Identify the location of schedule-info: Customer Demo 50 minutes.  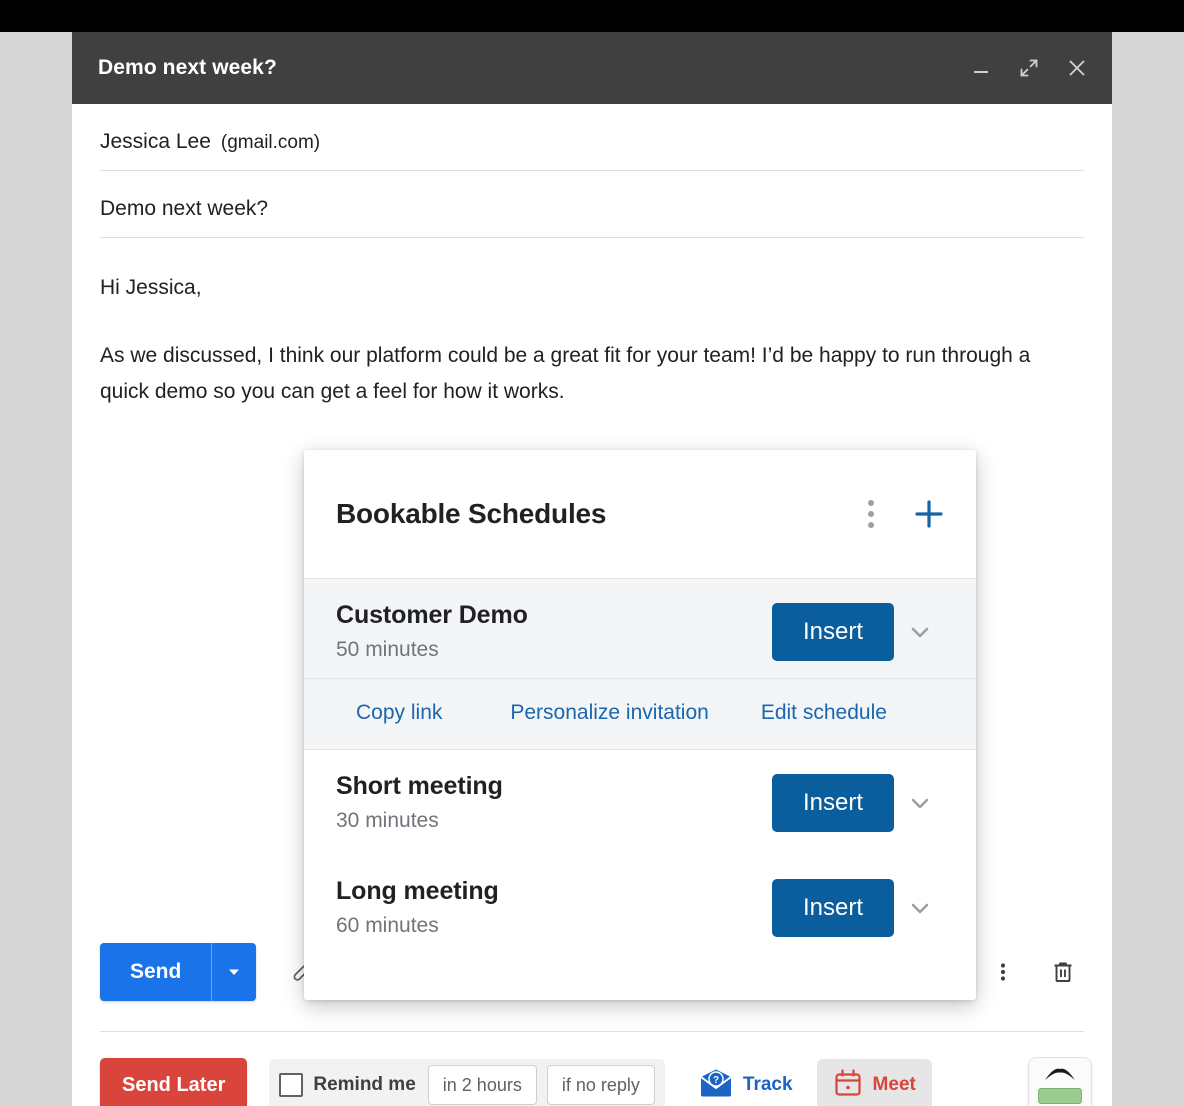
(554, 631).